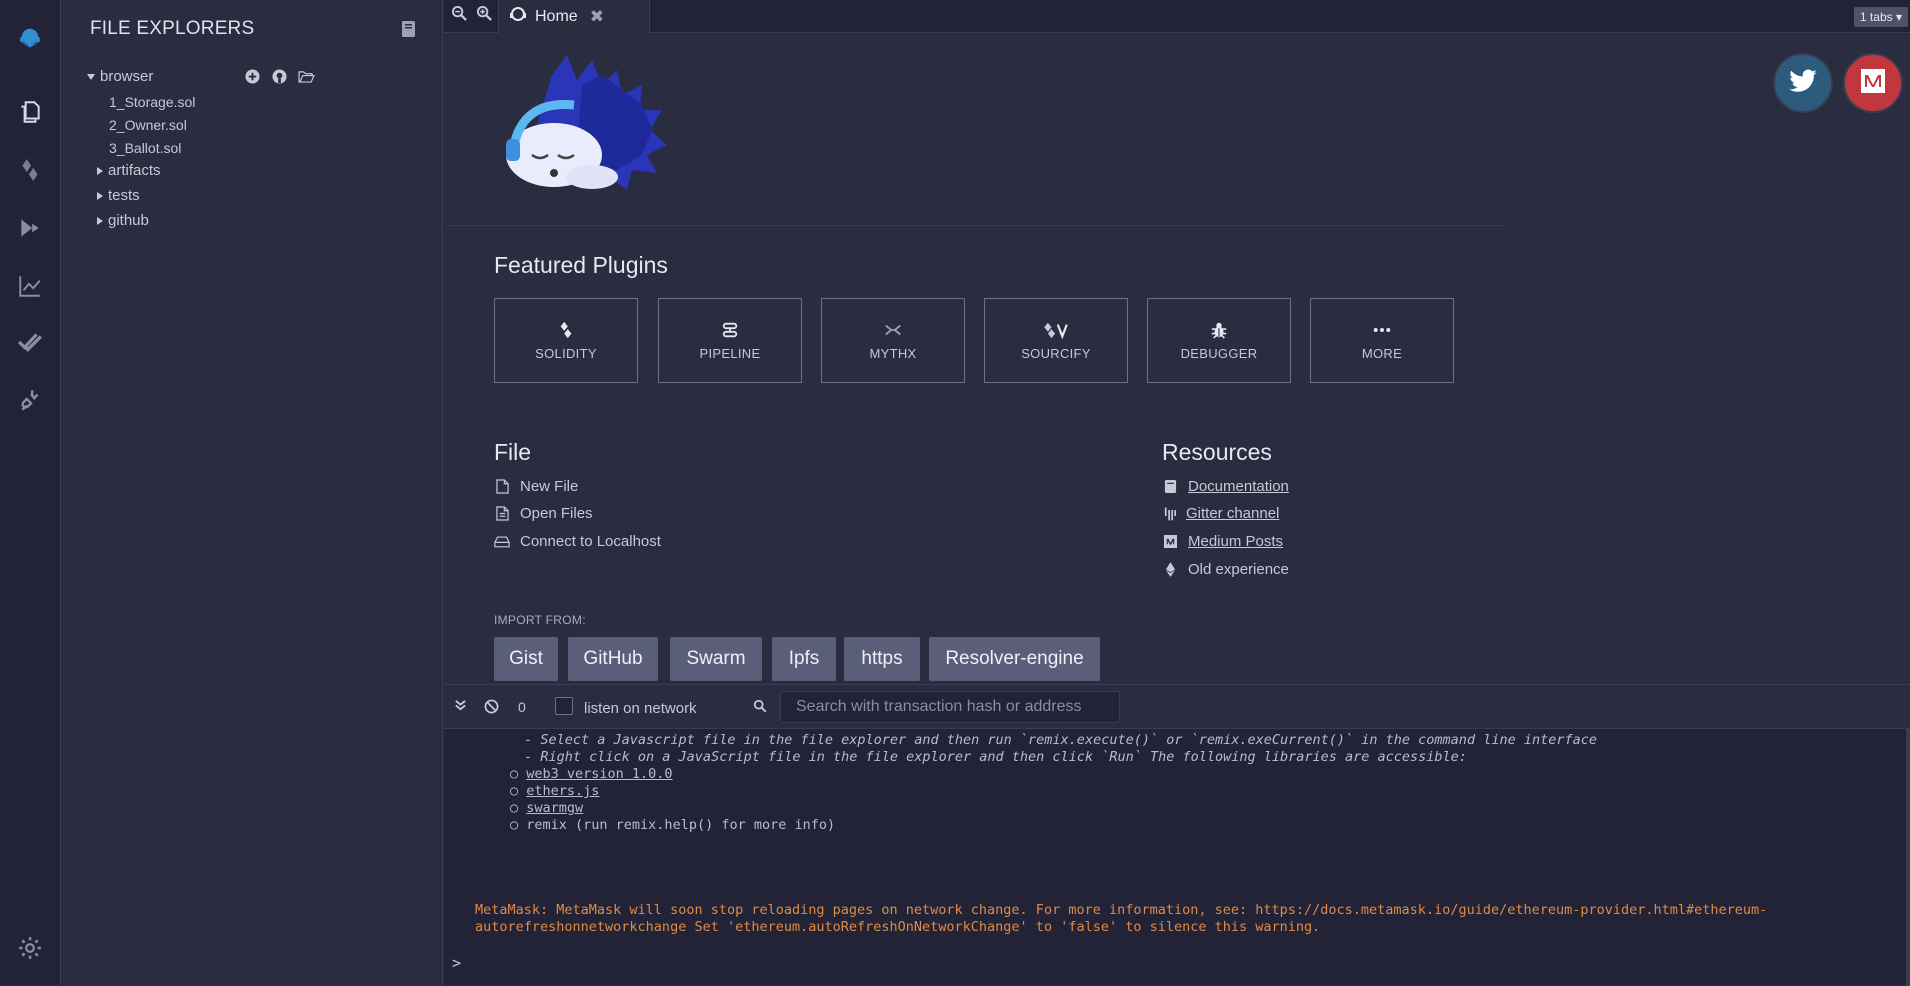 This screenshot has width=1910, height=986. I want to click on plugin-debugger-button: DEBUGGER, so click(1219, 340).